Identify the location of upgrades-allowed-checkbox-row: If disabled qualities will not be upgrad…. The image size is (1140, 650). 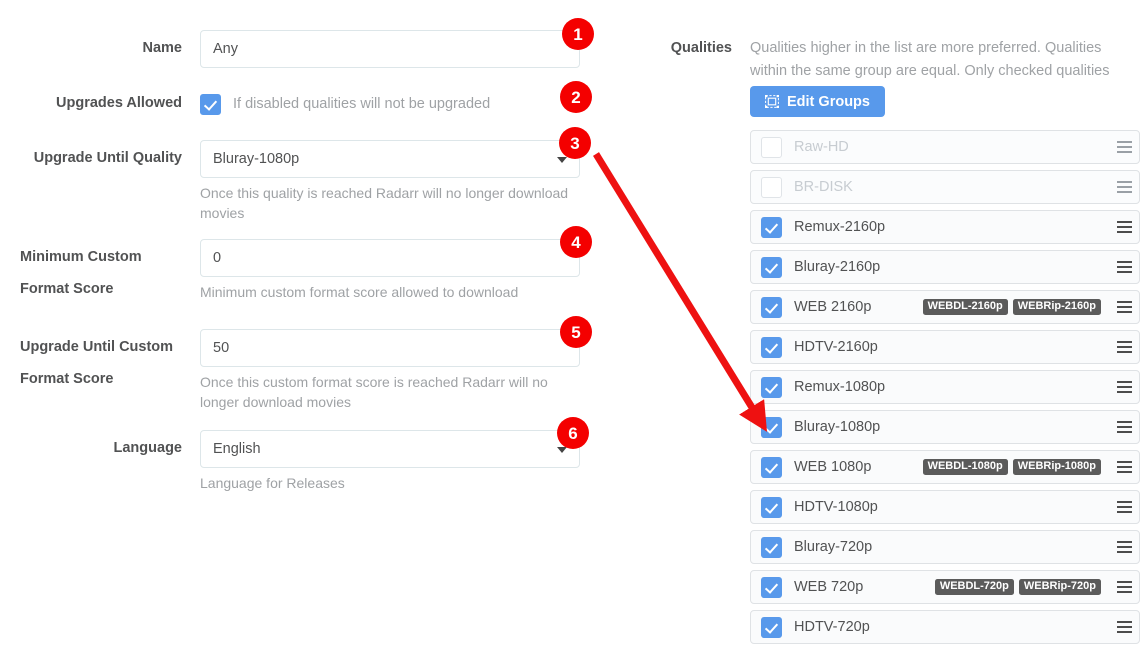
(390, 104).